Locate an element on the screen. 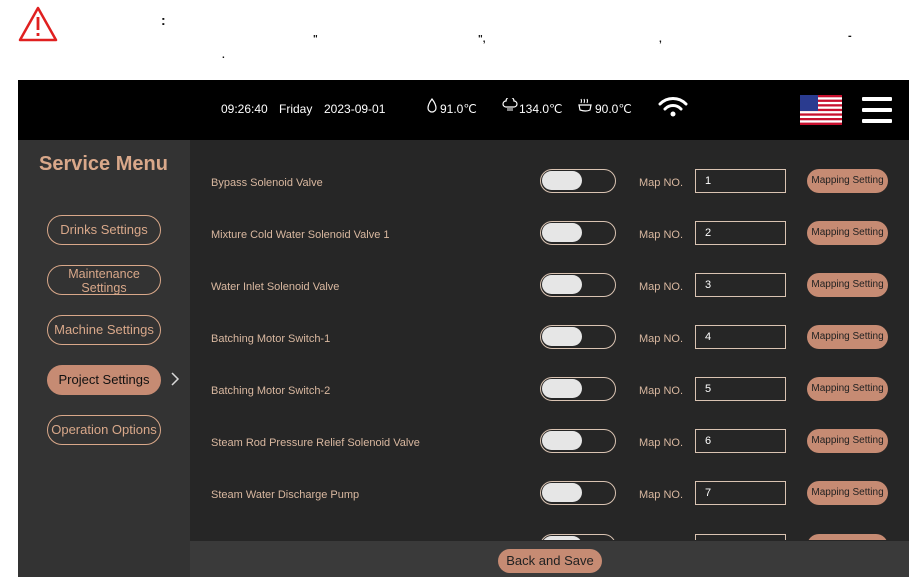 The image size is (911, 577). clock-date: 2023-09-01 is located at coordinates (355, 109).